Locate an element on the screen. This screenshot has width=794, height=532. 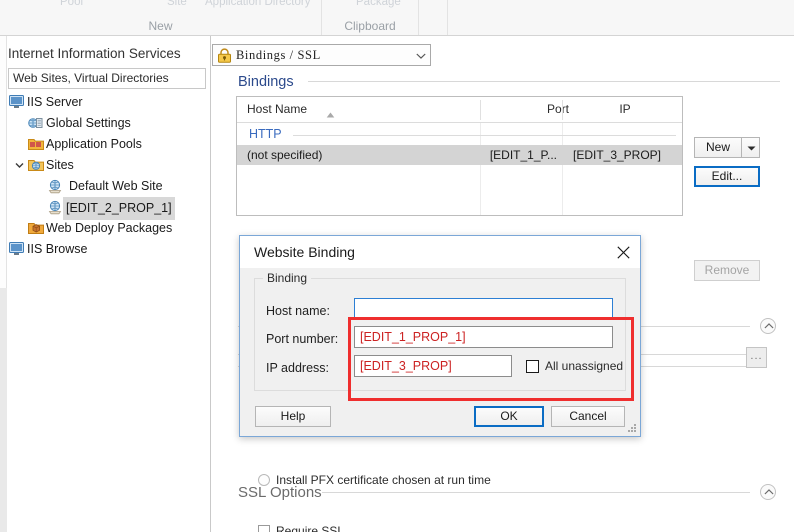
tree-label: Web Deploy Packages is located at coordinates (109, 228).